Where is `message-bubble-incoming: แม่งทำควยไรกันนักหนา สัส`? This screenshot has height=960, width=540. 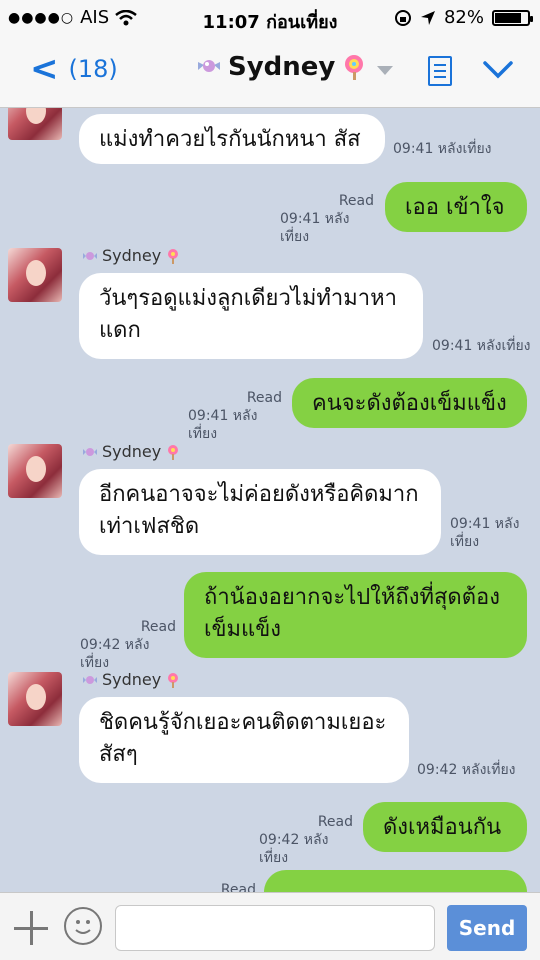
message-bubble-incoming: แม่งทำควยไรกันนักหนา สัส is located at coordinates (232, 139).